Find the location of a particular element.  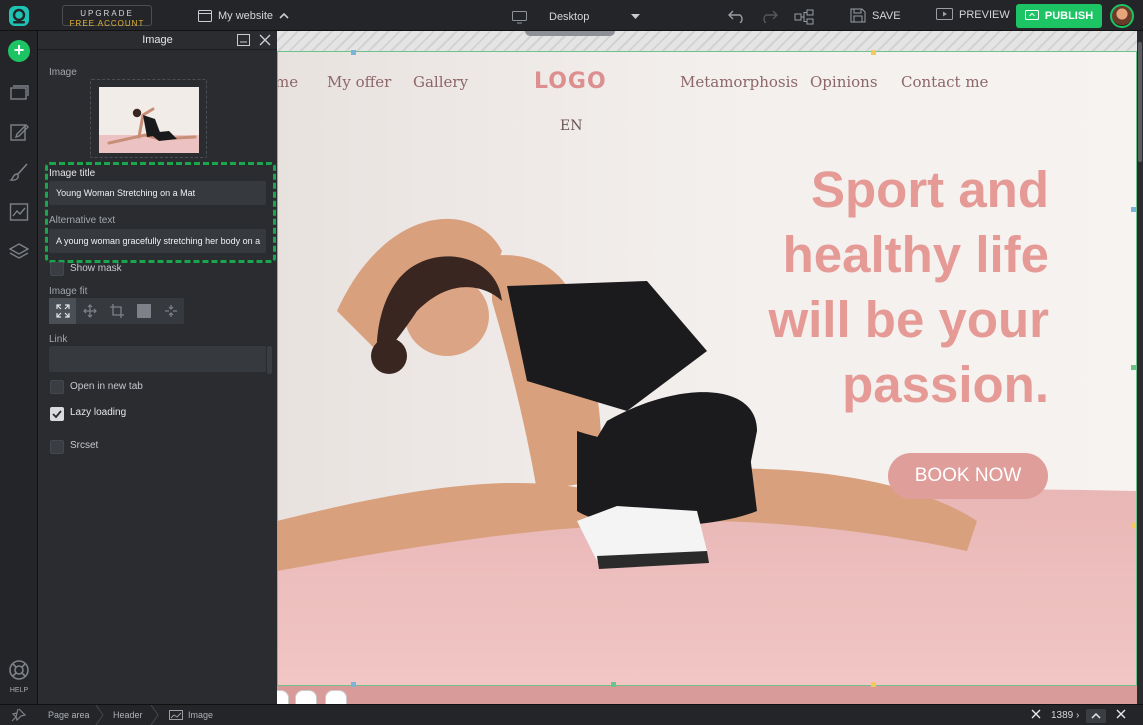

breadcrumb-image: Image is located at coordinates (191, 715).